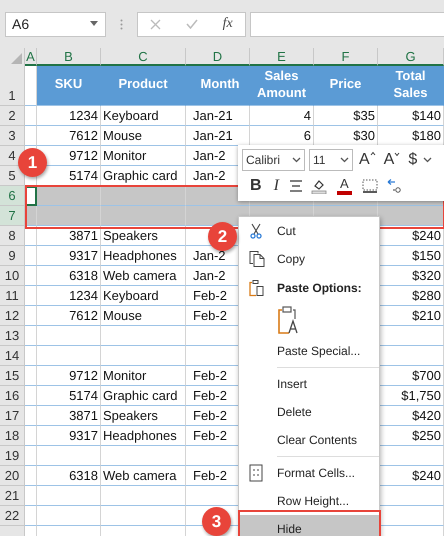 Image resolution: width=444 pixels, height=536 pixels. Describe the element at coordinates (69, 396) in the screenshot. I see `table-cell: 5174` at that location.